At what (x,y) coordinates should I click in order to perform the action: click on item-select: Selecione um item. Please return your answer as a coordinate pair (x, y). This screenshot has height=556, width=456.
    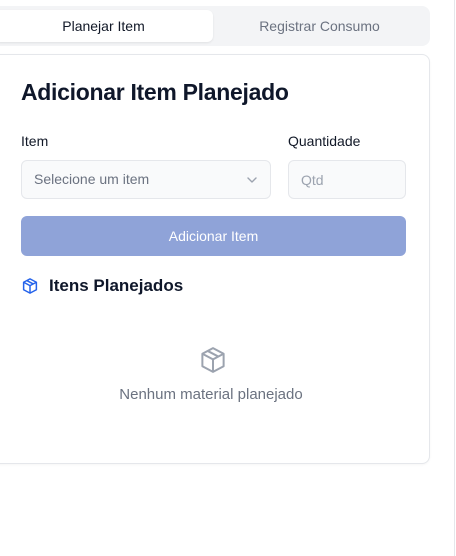
    Looking at the image, I should click on (146, 179).